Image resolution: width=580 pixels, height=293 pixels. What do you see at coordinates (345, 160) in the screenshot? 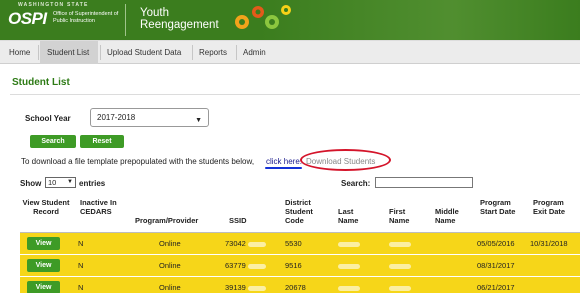
I see `annotation-circle` at bounding box center [345, 160].